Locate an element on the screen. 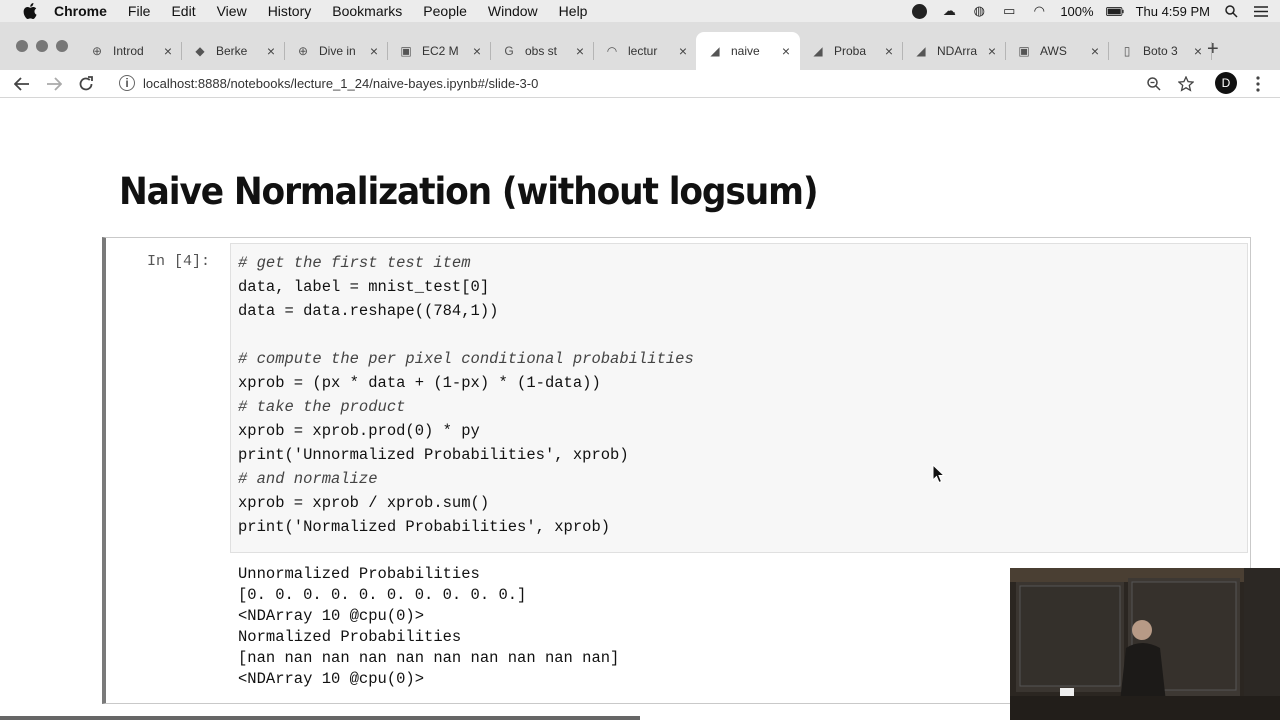 This screenshot has height=720, width=1280. site-info-icon: i is located at coordinates (127, 83).